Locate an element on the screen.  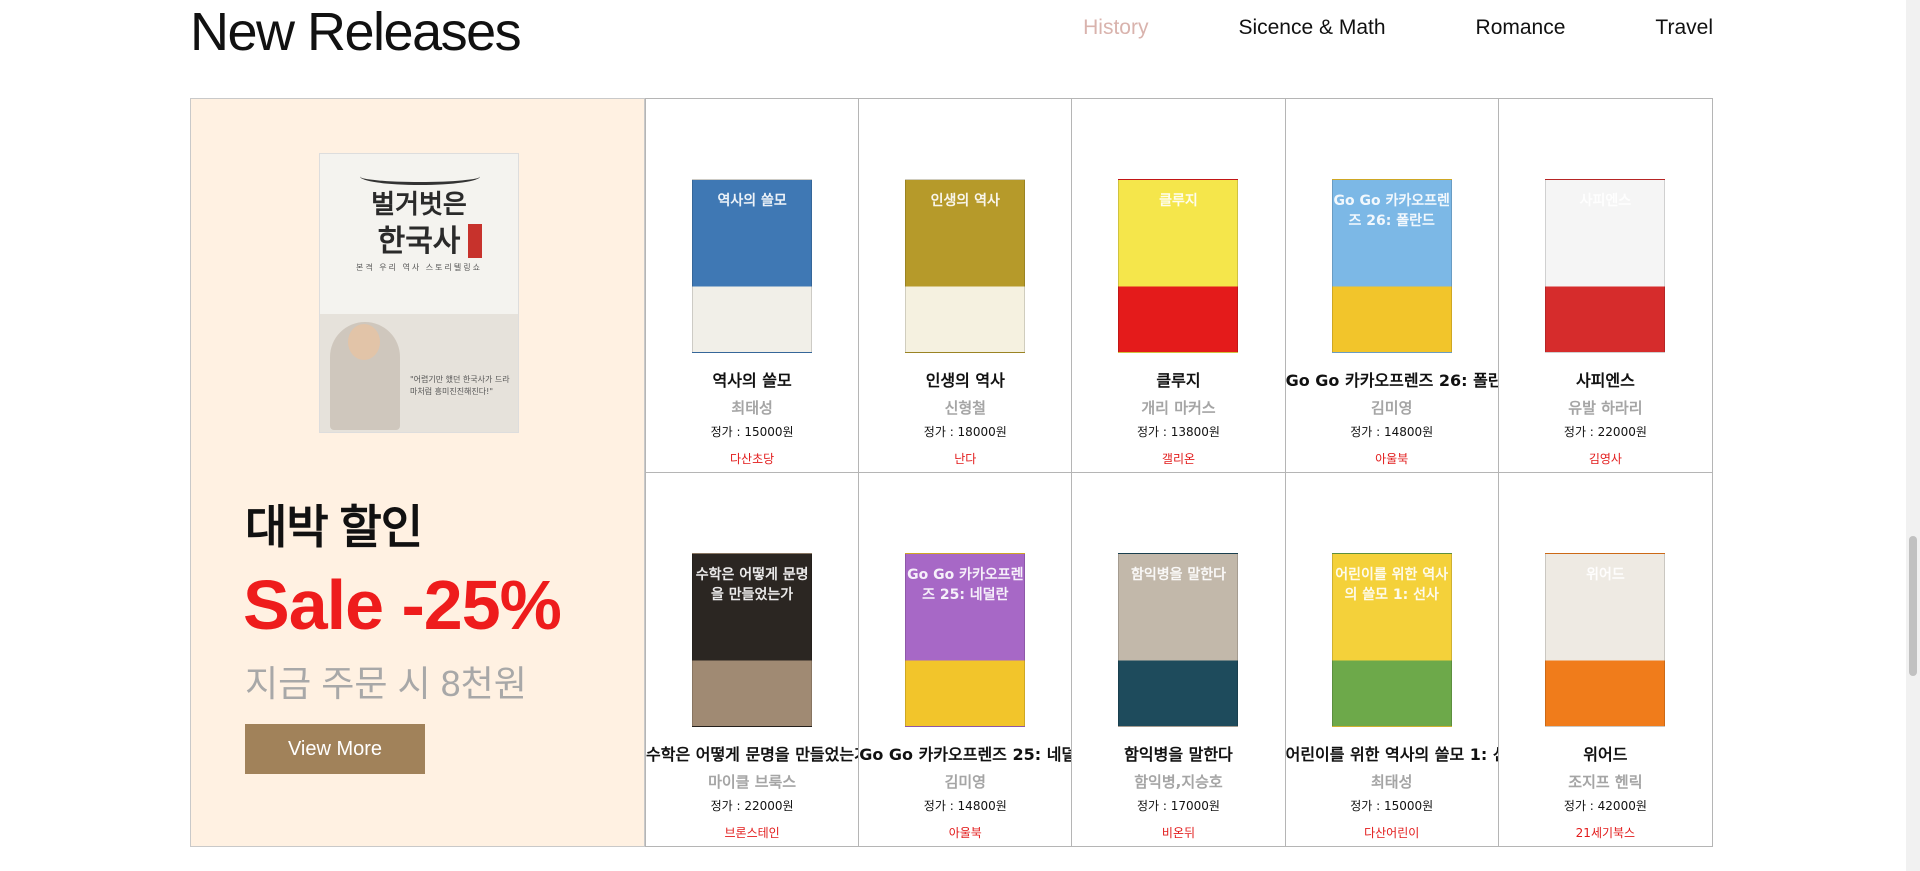
book-cover-title: 수학은 어떻게 문명을 만들었는가 is located at coordinates (752, 584).